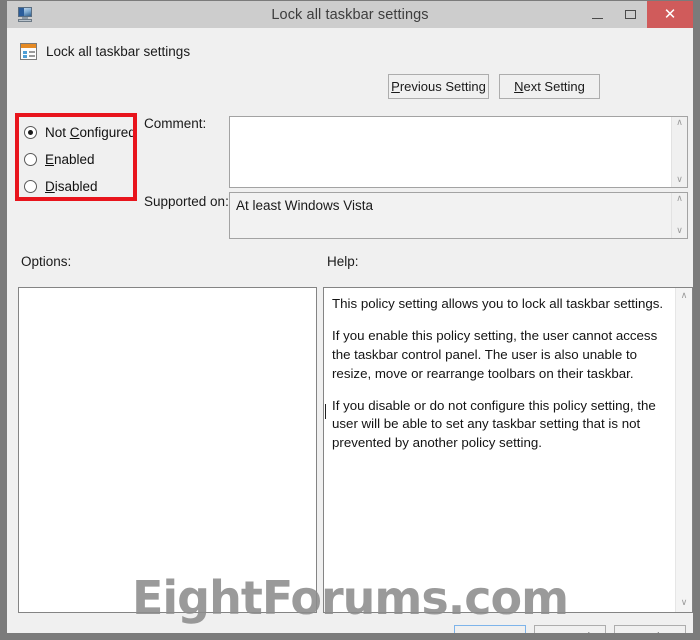 This screenshot has width=700, height=640. What do you see at coordinates (458, 215) in the screenshot?
I see `supported-on-textbox: At least Windows Vista ∧ ∨` at bounding box center [458, 215].